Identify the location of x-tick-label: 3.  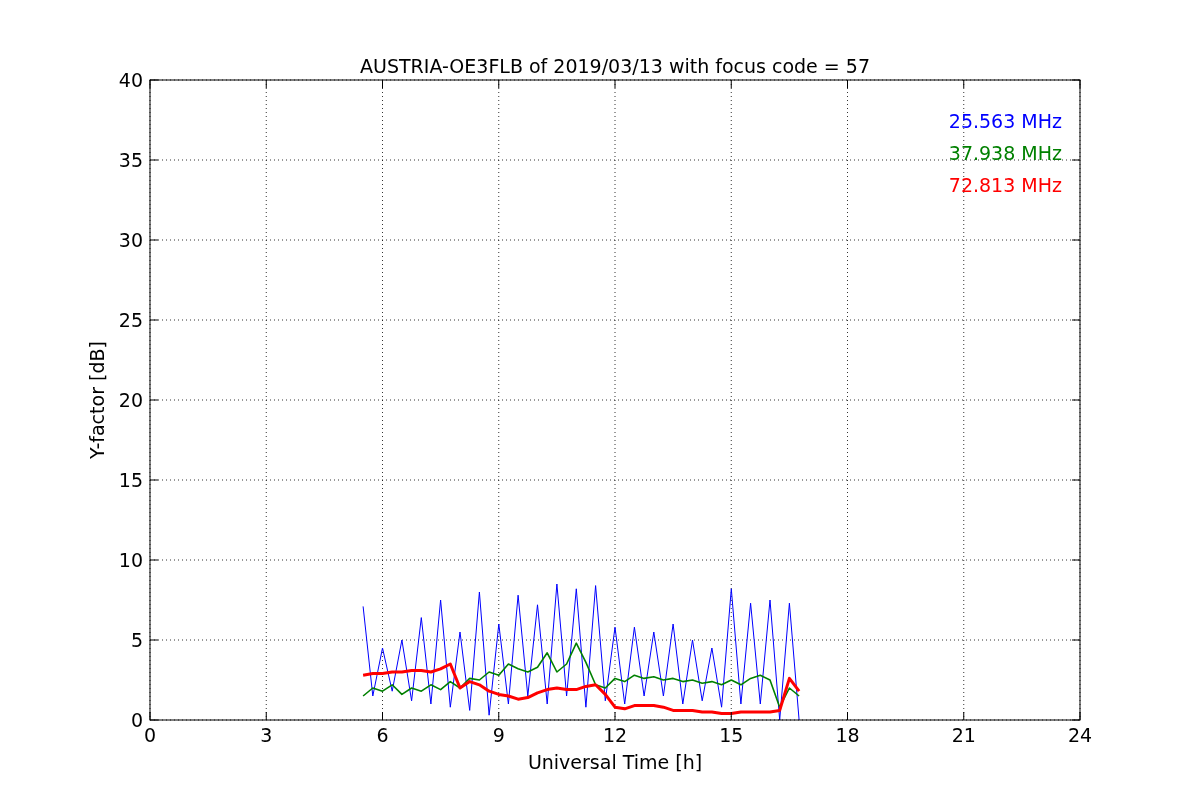
(266, 735).